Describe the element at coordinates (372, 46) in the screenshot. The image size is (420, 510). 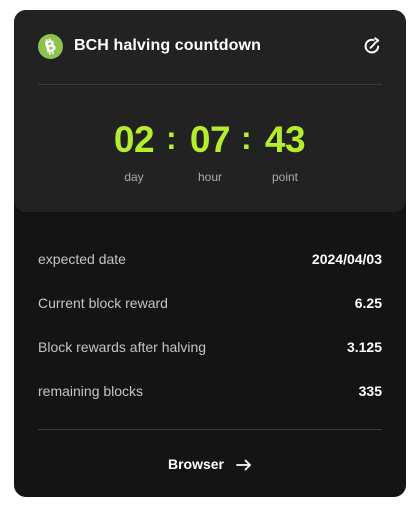
I see `refresh-icon` at that location.